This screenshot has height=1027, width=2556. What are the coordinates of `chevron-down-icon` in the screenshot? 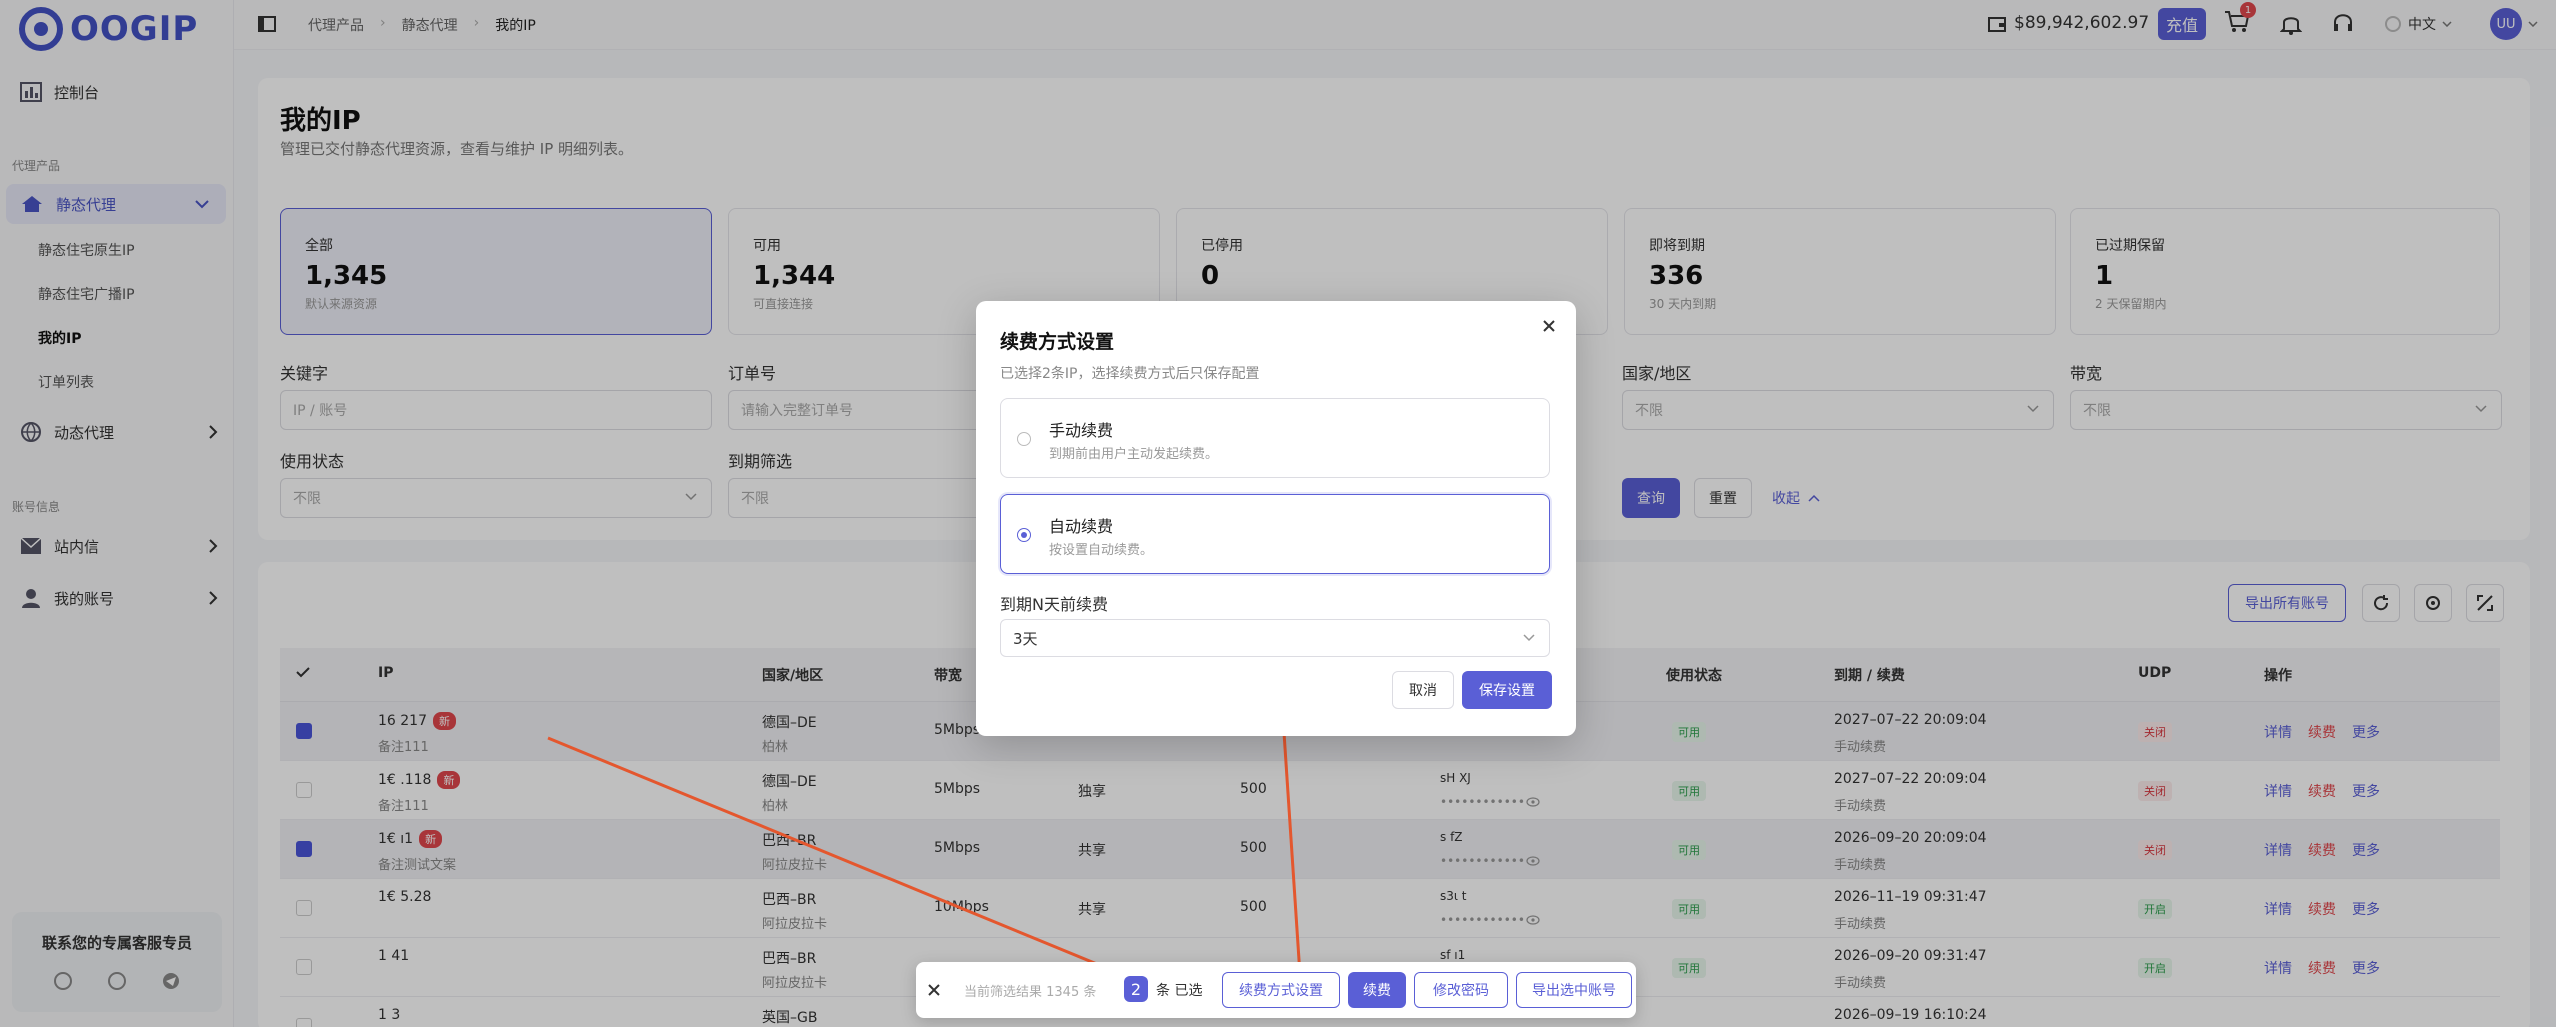 It's located at (1529, 638).